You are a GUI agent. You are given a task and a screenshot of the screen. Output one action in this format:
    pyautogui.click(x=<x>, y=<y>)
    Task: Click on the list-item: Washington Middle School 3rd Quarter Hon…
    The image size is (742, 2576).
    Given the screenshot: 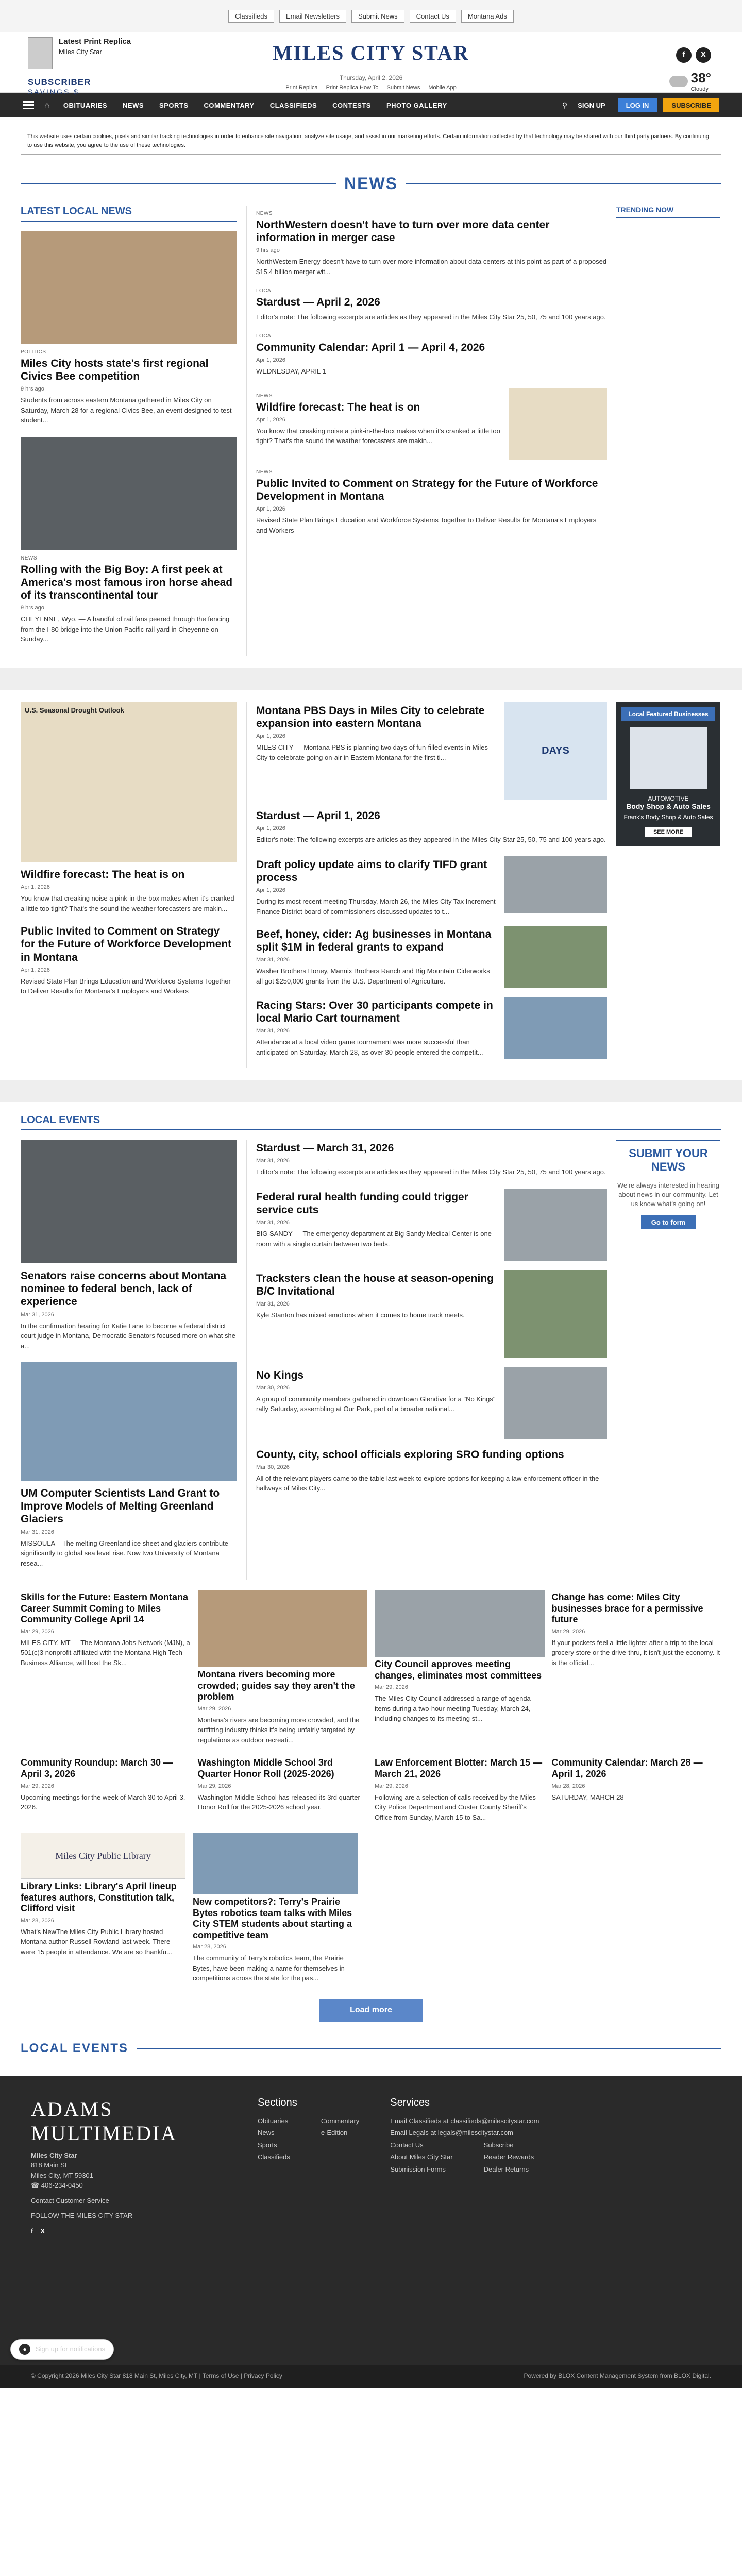 What is the action you would take?
    pyautogui.click(x=283, y=1788)
    